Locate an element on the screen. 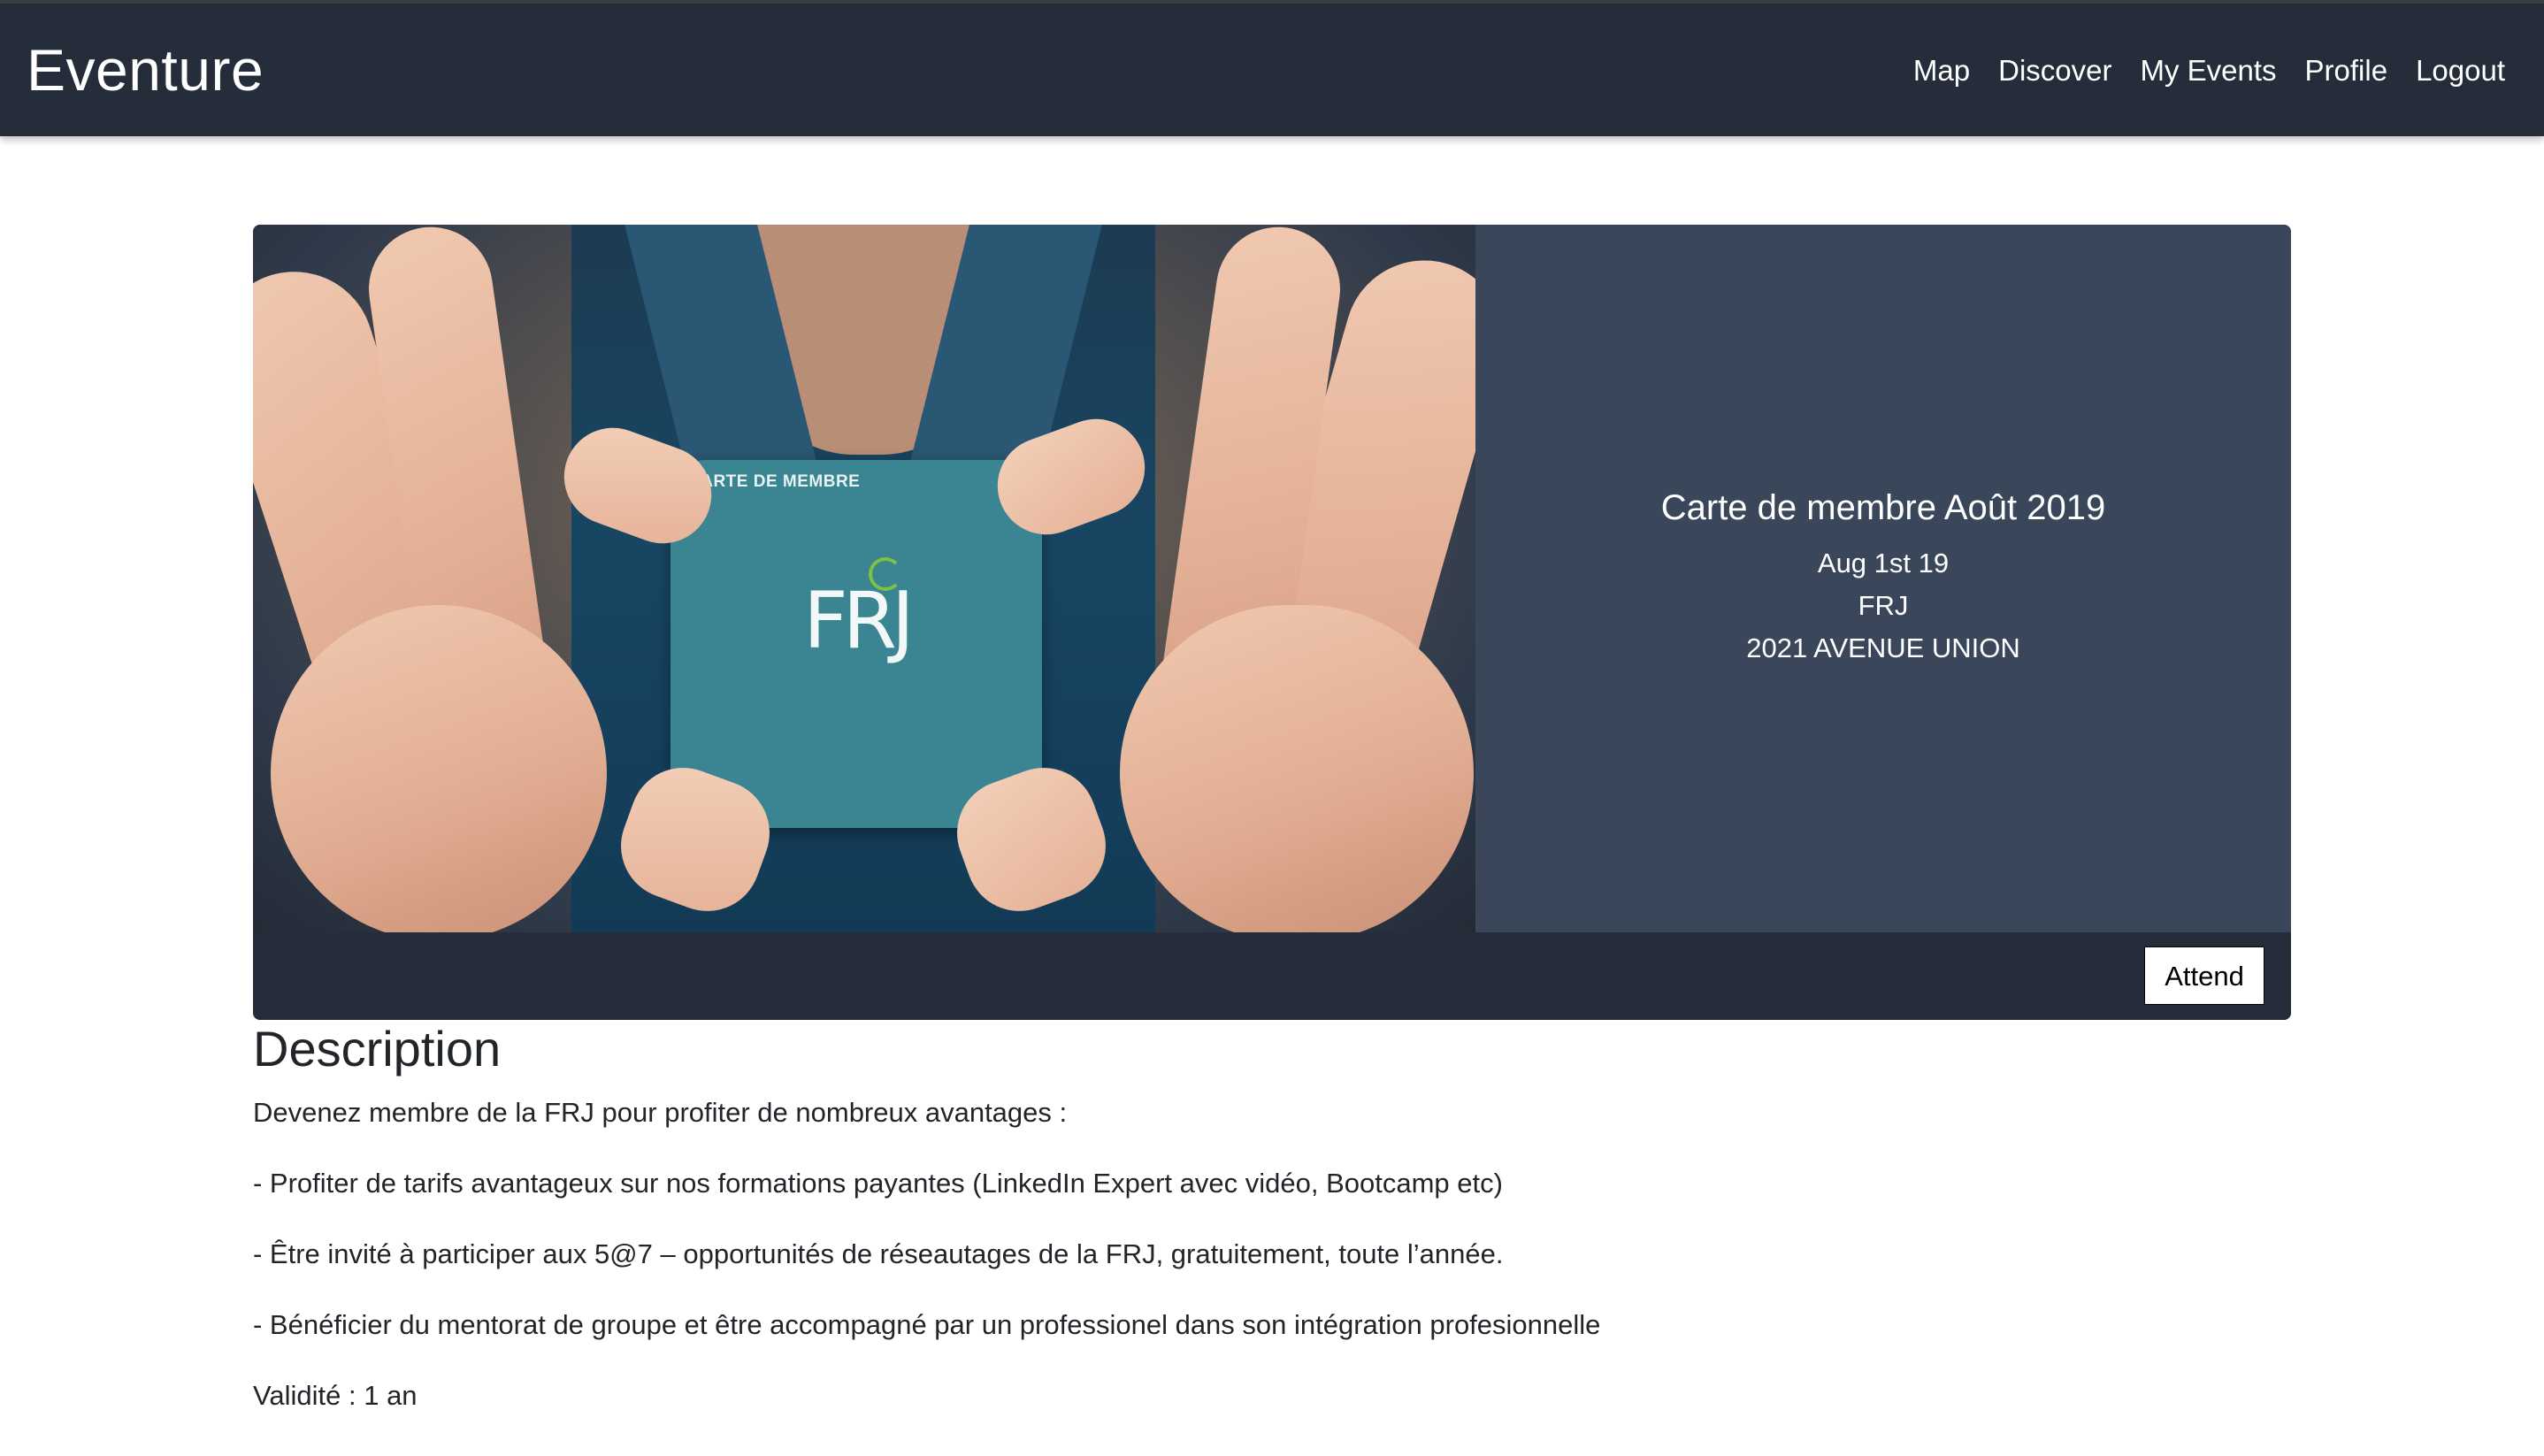 The width and height of the screenshot is (2544, 1456). membership-card-graphic: CARTE DE MEMBRE FRJ is located at coordinates (856, 644).